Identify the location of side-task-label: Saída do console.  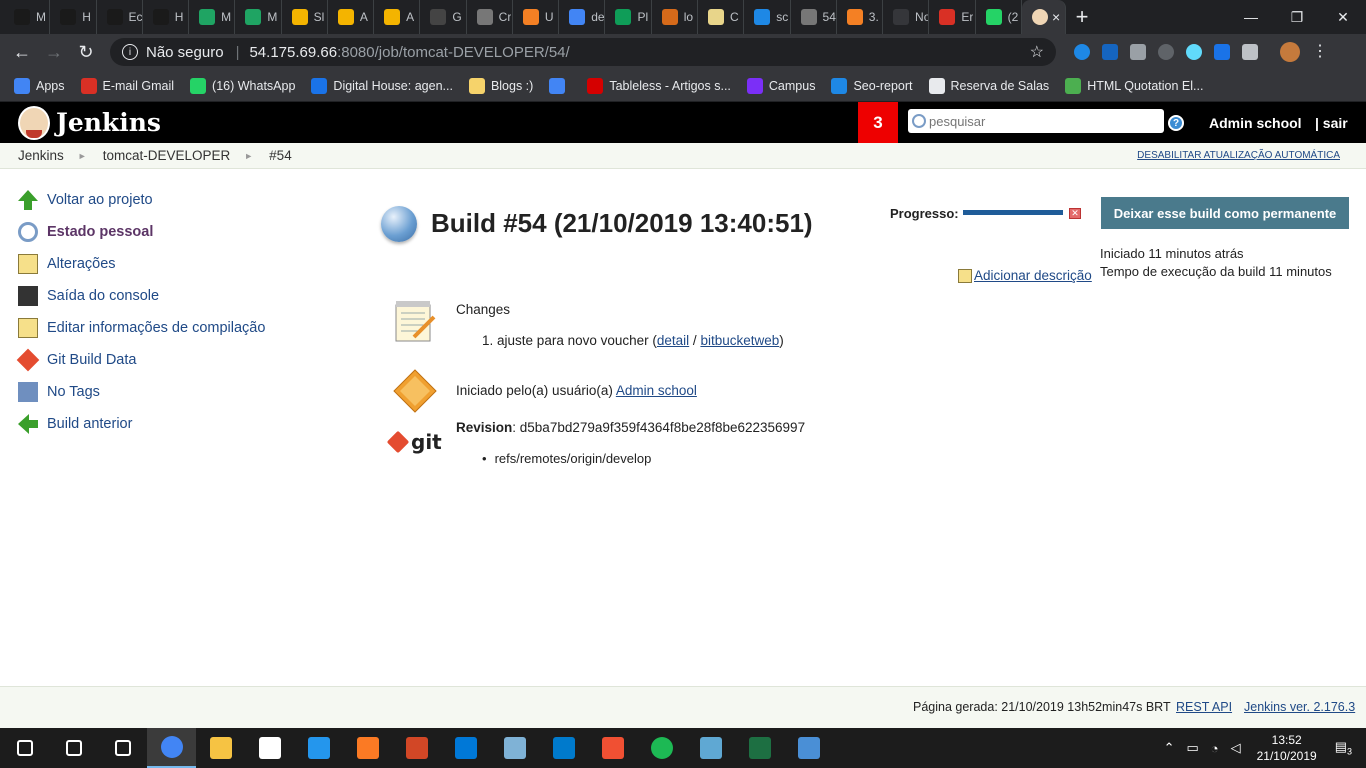
(103, 296).